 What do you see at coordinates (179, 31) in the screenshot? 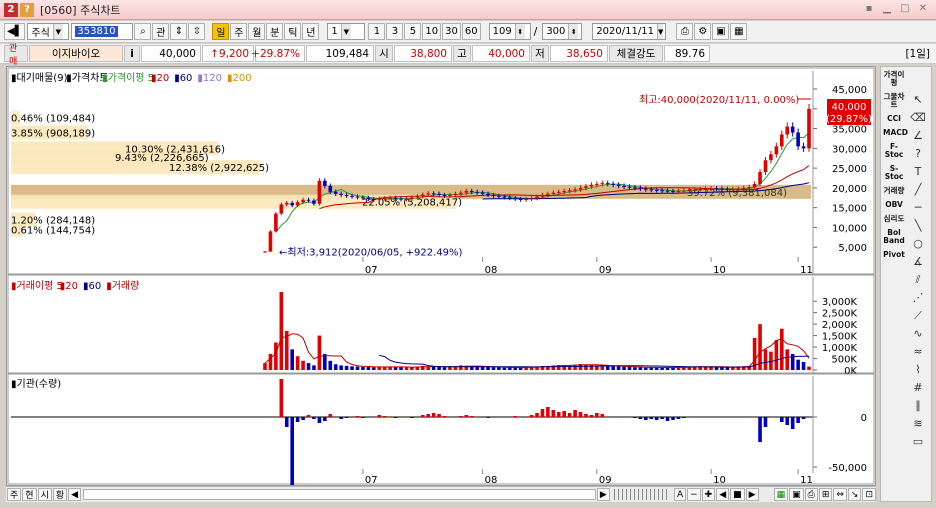
I see `up-down-icon: ⇕` at bounding box center [179, 31].